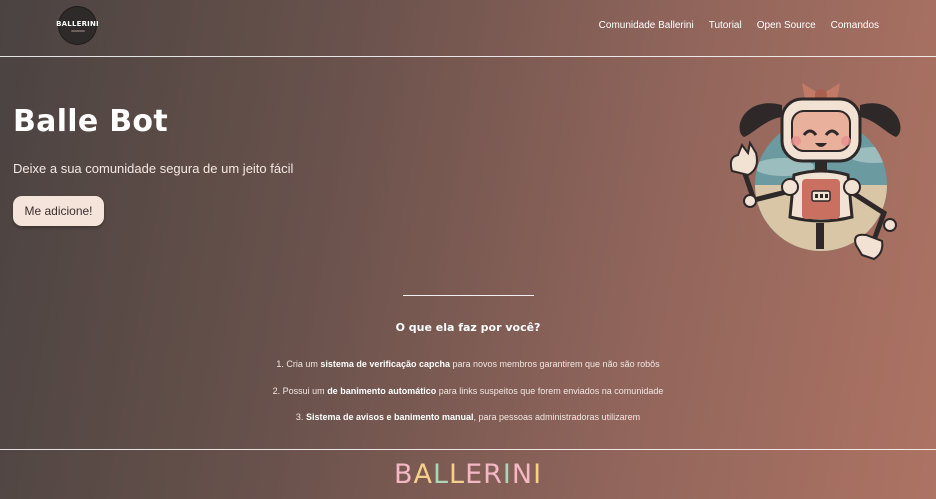  I want to click on logo-text: BALLERINI, so click(77, 23).